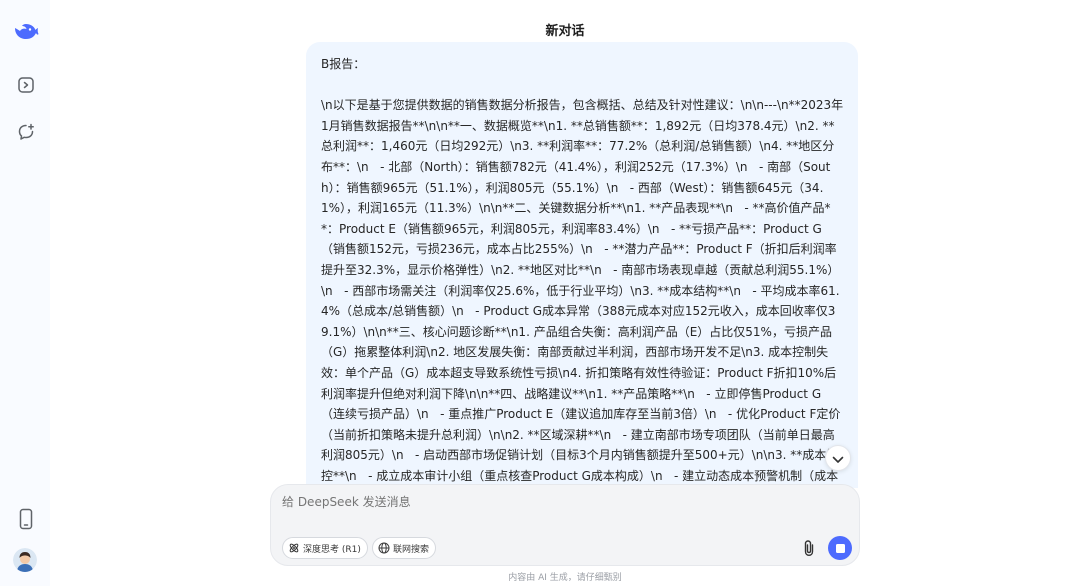  What do you see at coordinates (26, 519) in the screenshot?
I see `mobile-app-icon` at bounding box center [26, 519].